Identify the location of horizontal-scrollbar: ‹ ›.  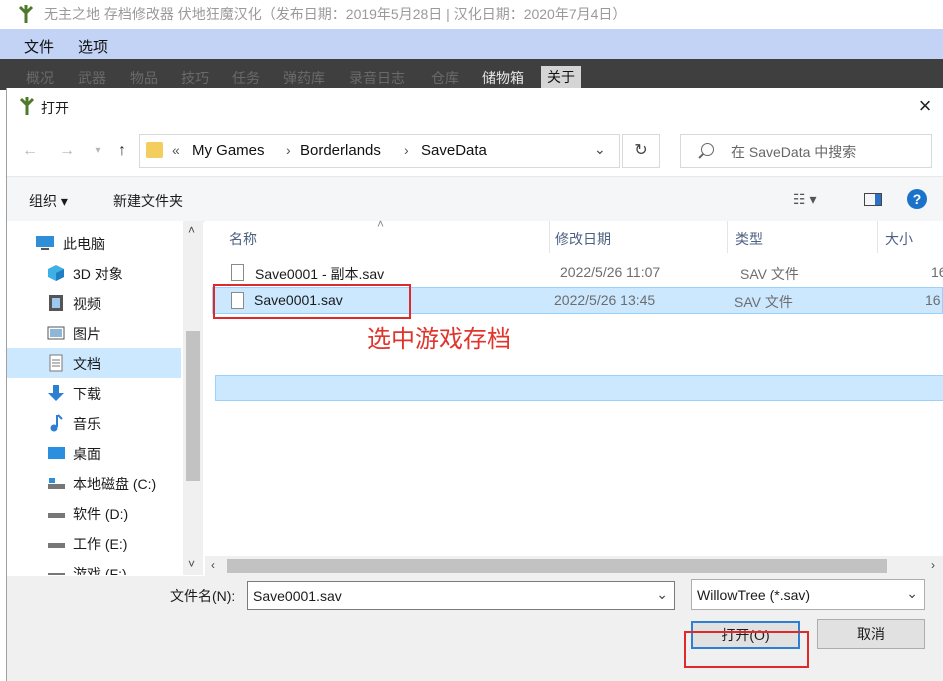
(574, 566).